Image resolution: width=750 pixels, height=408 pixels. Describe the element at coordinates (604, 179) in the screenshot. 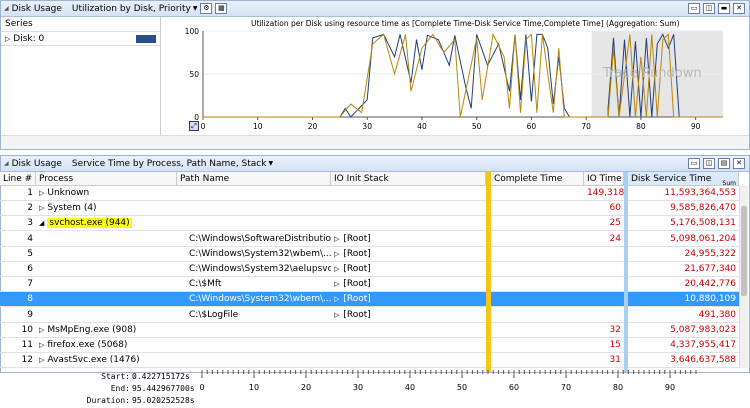

I see `col-header-io-time: IO Time` at that location.